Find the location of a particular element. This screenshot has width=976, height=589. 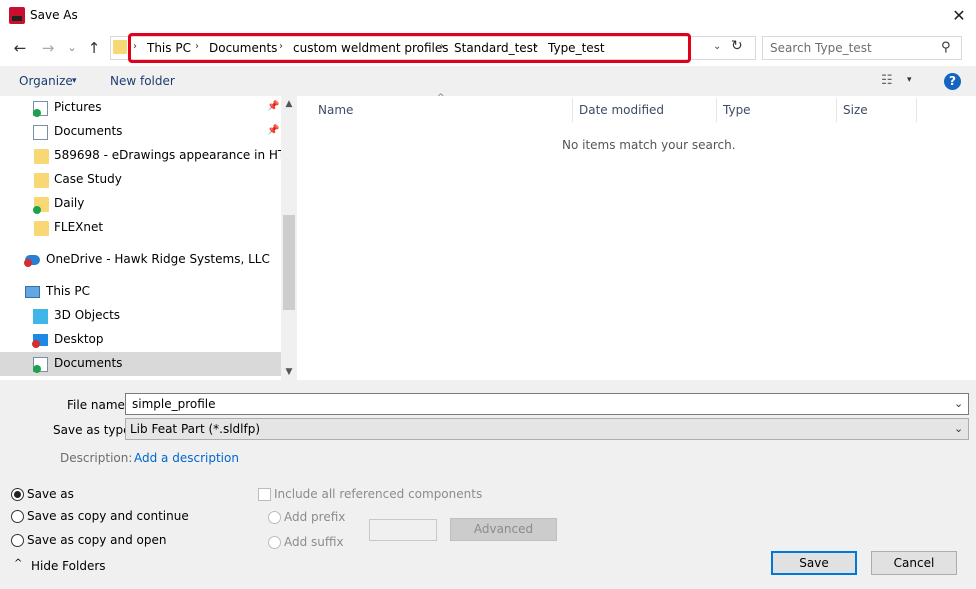

save-as-type-dropdown-chevron-icon: ⌄ is located at coordinates (958, 428).